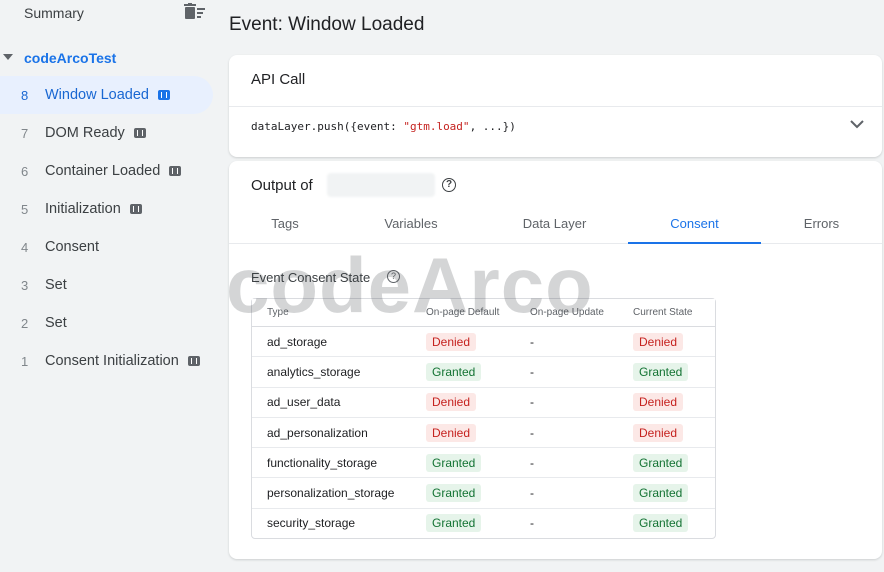 The width and height of the screenshot is (884, 572). I want to click on page-title: Event: Window Loaded, so click(327, 24).